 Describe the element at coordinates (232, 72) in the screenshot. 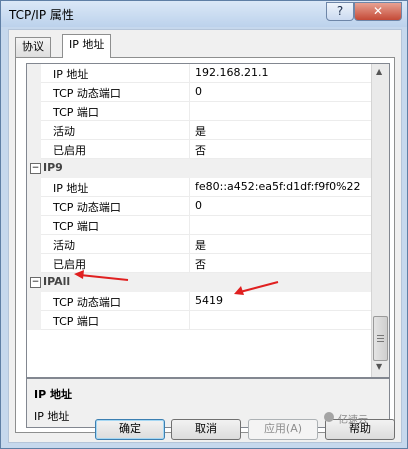

I see `property-value: 192.168.21.1` at that location.